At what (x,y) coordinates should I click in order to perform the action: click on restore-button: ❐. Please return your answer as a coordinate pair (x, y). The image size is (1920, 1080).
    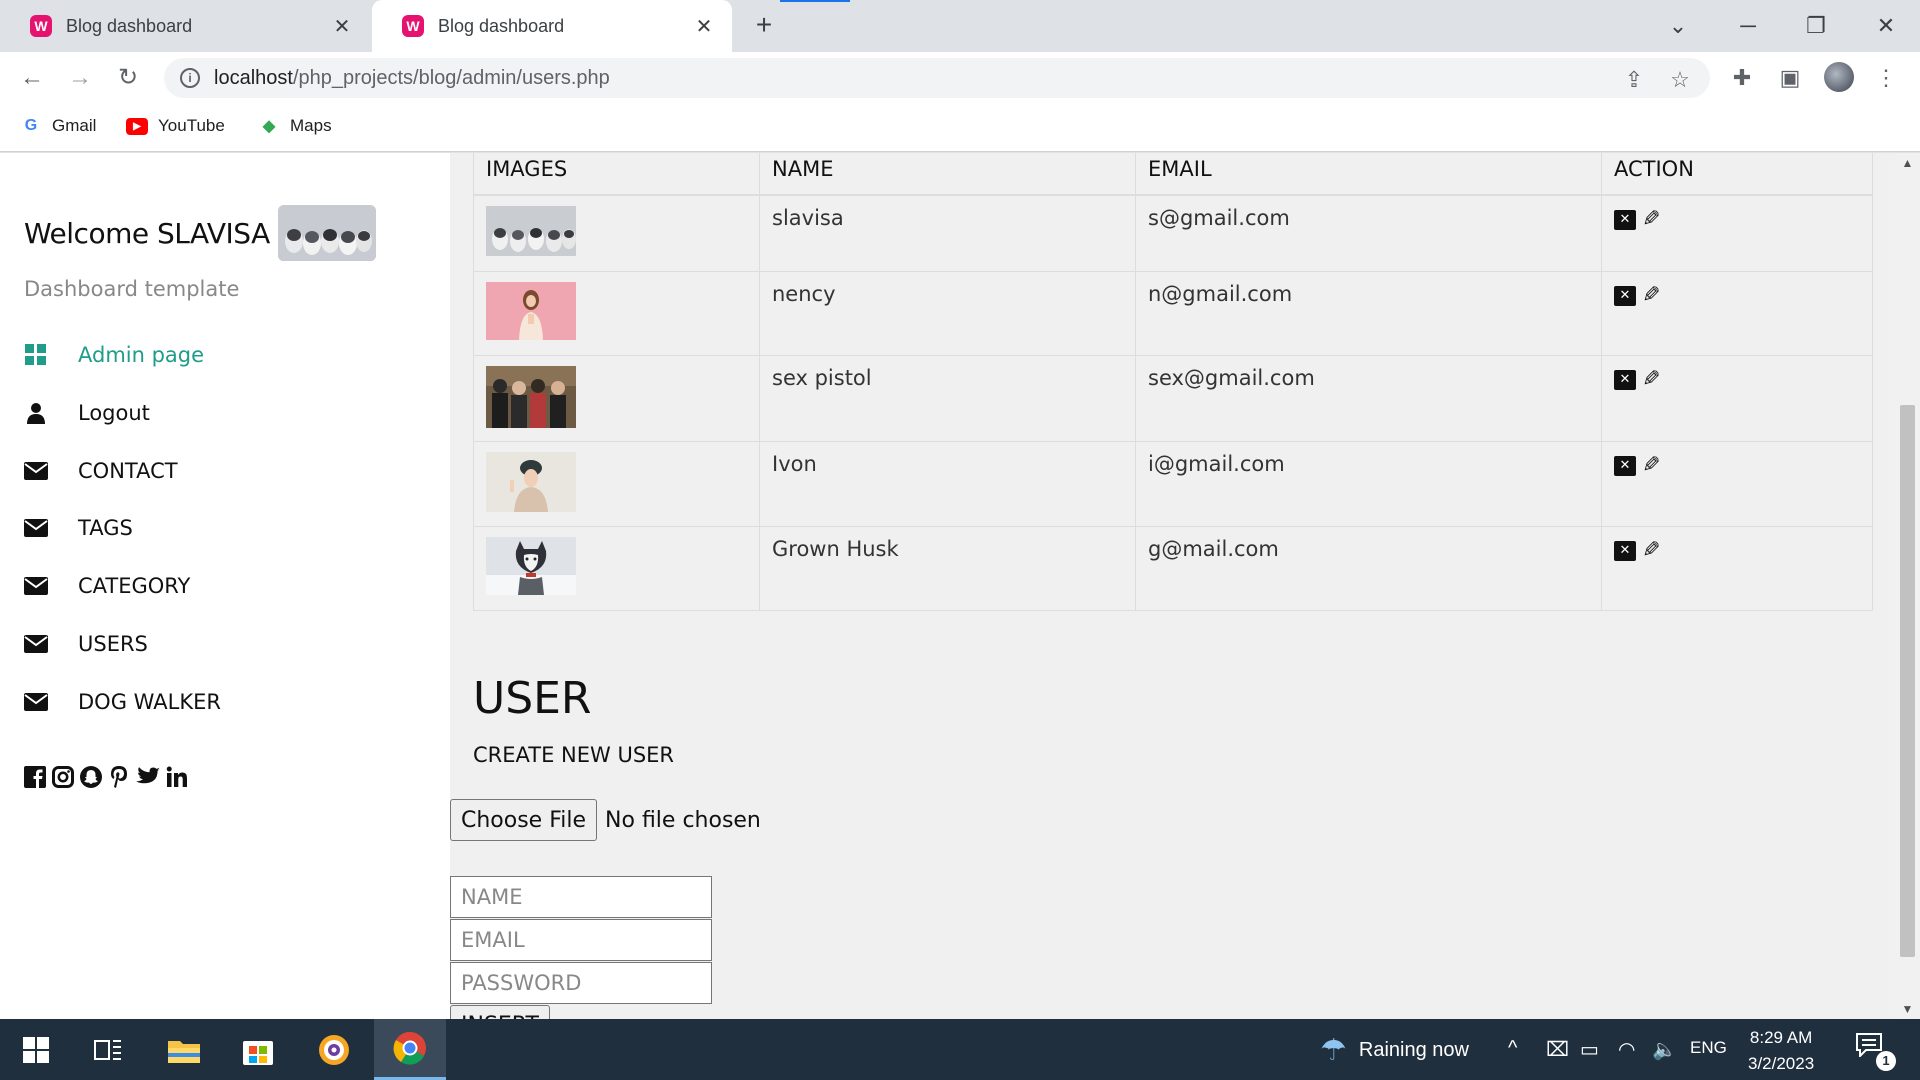
    Looking at the image, I should click on (1816, 26).